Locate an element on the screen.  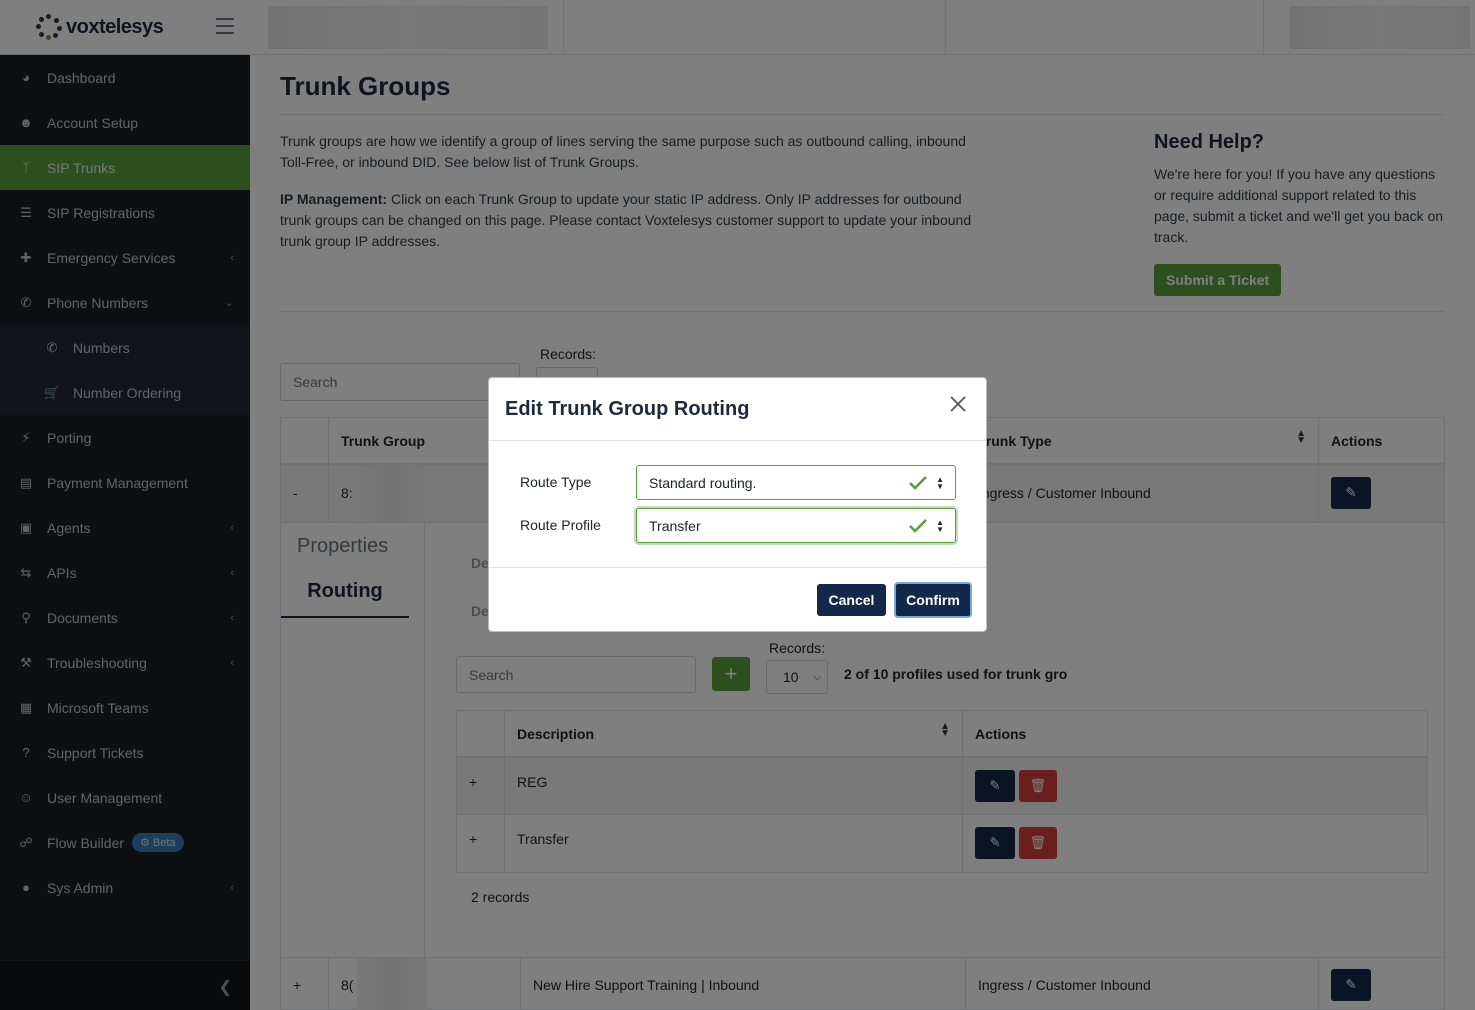
route-profile-select-value: Transfer is located at coordinates (675, 525).